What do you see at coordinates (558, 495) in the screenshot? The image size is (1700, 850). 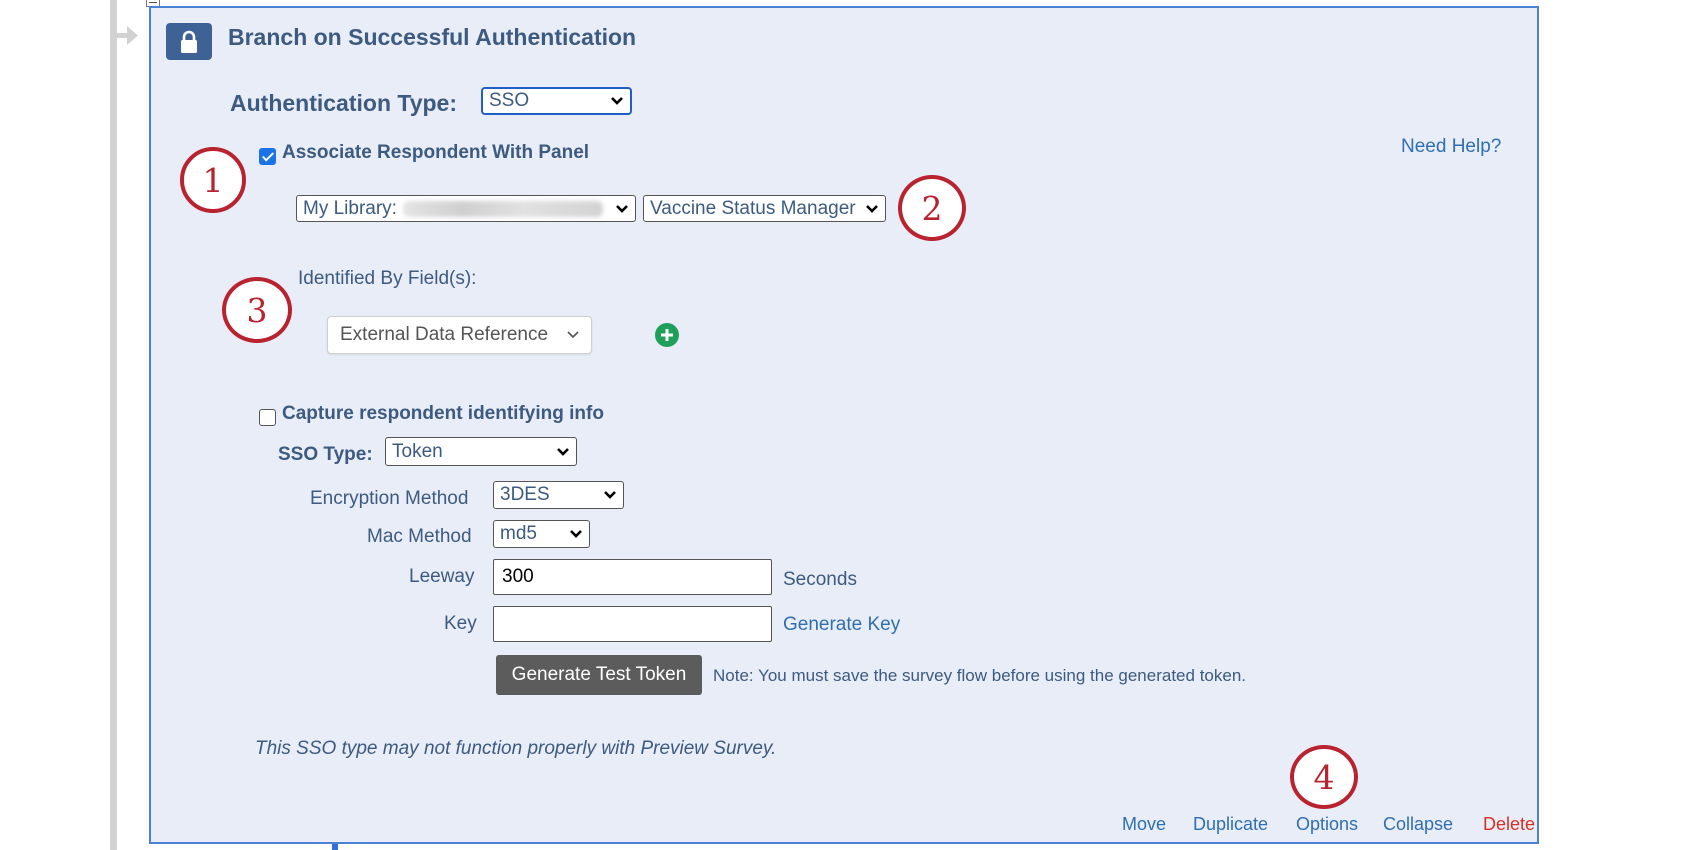 I see `encryption-method-select: 3DES` at bounding box center [558, 495].